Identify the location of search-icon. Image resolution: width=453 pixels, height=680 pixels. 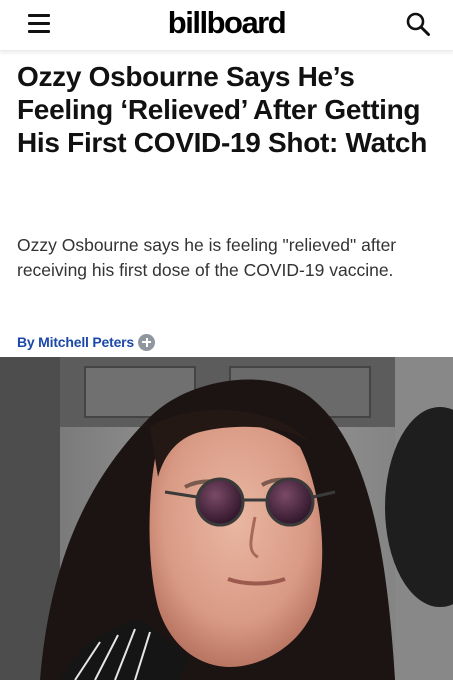
(418, 24).